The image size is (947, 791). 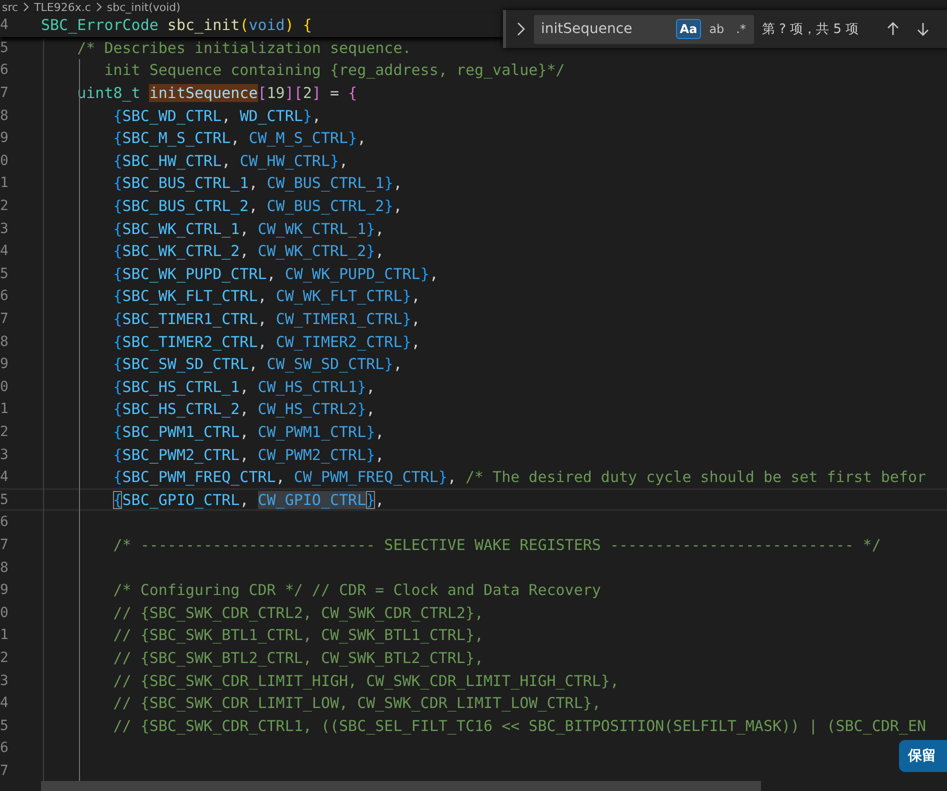 I want to click on code-line: // {SBC_SWK_CDR_CTRL2, CW_SWK_CDR_CTRL2},, so click(x=298, y=613).